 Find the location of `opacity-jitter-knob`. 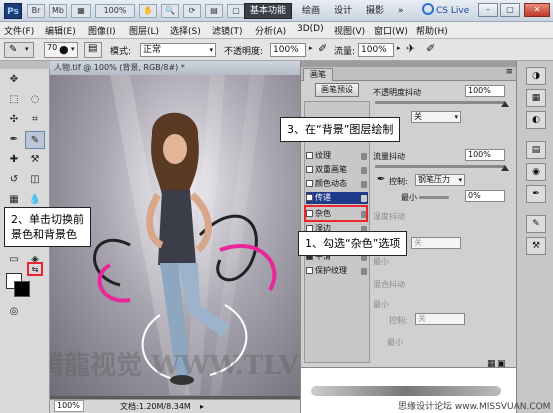

opacity-jitter-knob is located at coordinates (505, 104).